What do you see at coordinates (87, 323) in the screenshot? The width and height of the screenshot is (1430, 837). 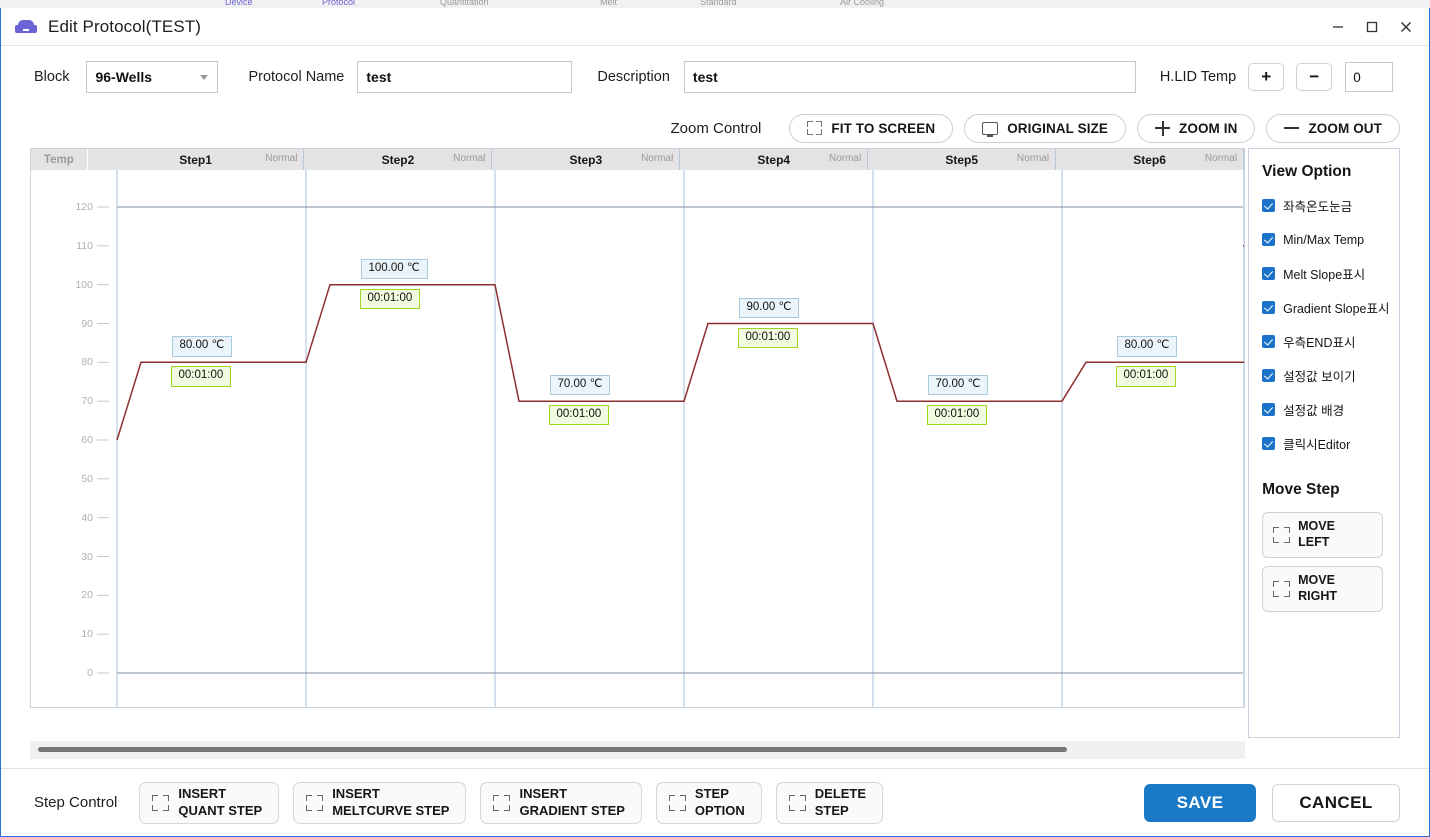 I see `y-axis-tick-label: 90` at bounding box center [87, 323].